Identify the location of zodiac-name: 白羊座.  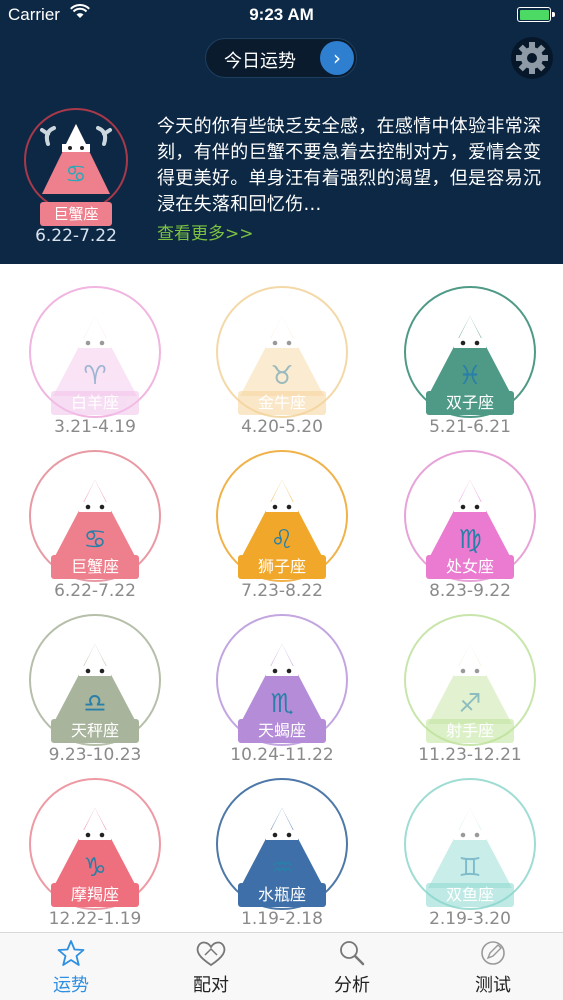
(95, 403).